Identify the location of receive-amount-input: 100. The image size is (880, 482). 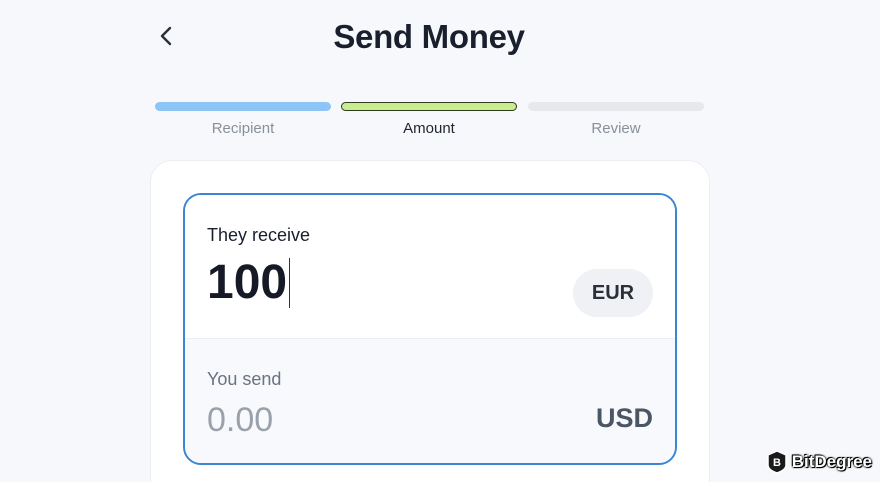
(249, 282).